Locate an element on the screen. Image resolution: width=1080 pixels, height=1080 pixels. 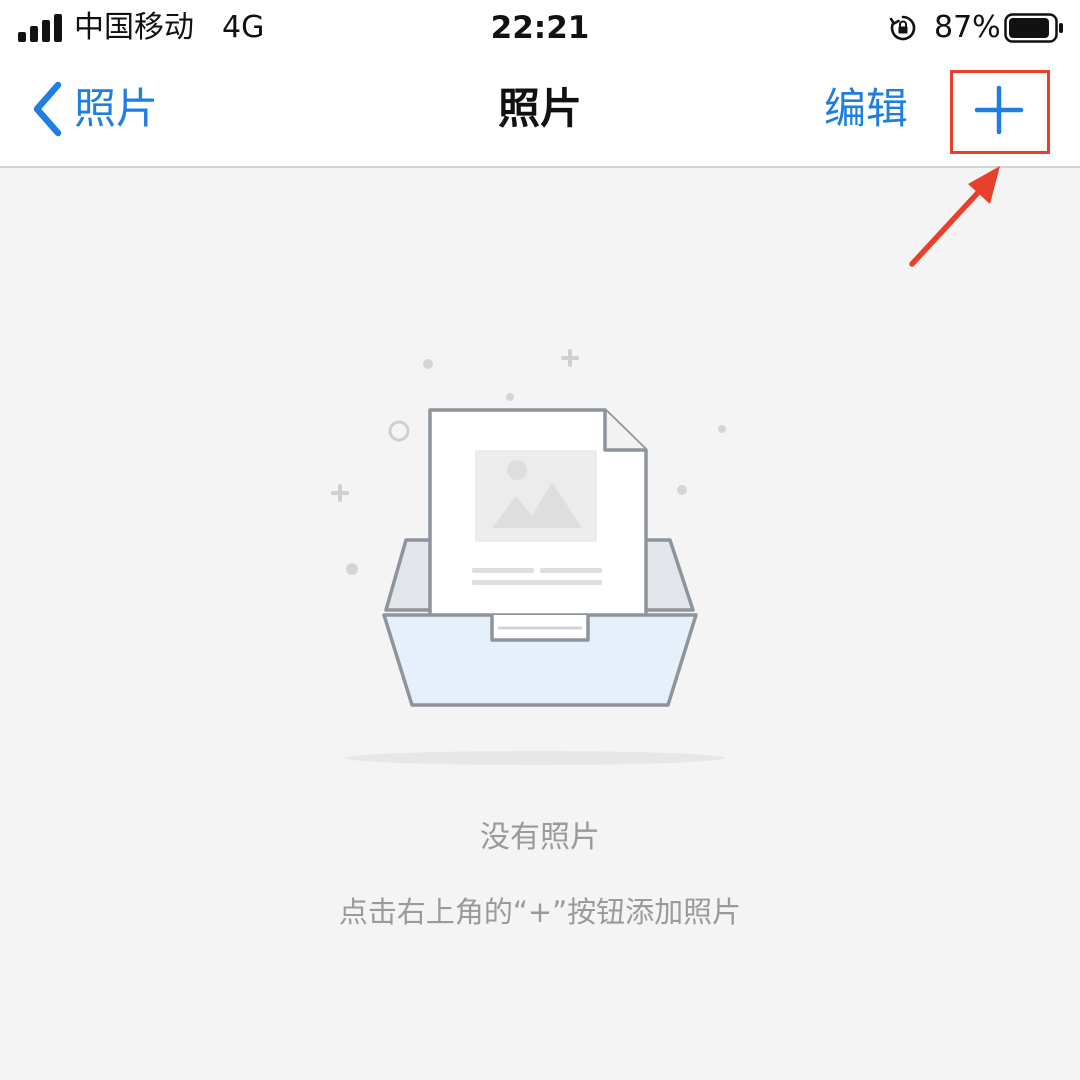
nav-bar: 照片 照片 编辑 is located at coordinates (540, 111).